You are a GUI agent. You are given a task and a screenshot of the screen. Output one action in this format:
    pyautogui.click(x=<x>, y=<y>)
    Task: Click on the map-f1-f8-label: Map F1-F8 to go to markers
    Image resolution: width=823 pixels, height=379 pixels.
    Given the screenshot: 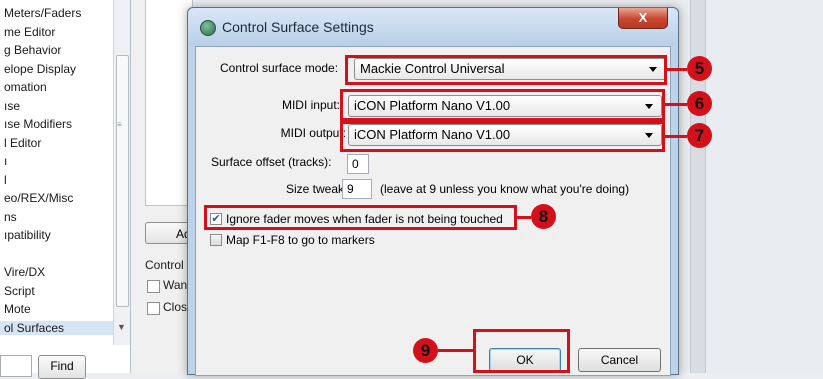 What is the action you would take?
    pyautogui.click(x=300, y=240)
    